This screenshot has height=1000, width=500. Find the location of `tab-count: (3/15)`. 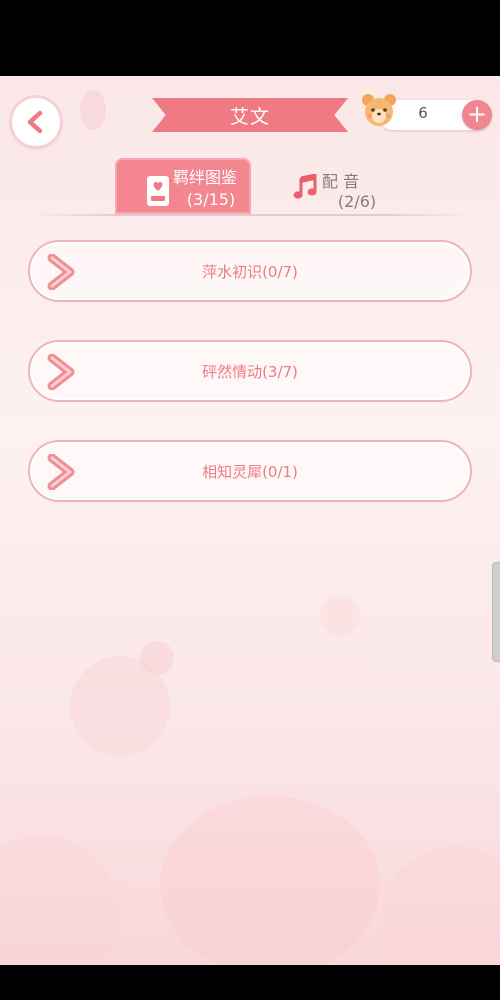

tab-count: (3/15) is located at coordinates (211, 199).